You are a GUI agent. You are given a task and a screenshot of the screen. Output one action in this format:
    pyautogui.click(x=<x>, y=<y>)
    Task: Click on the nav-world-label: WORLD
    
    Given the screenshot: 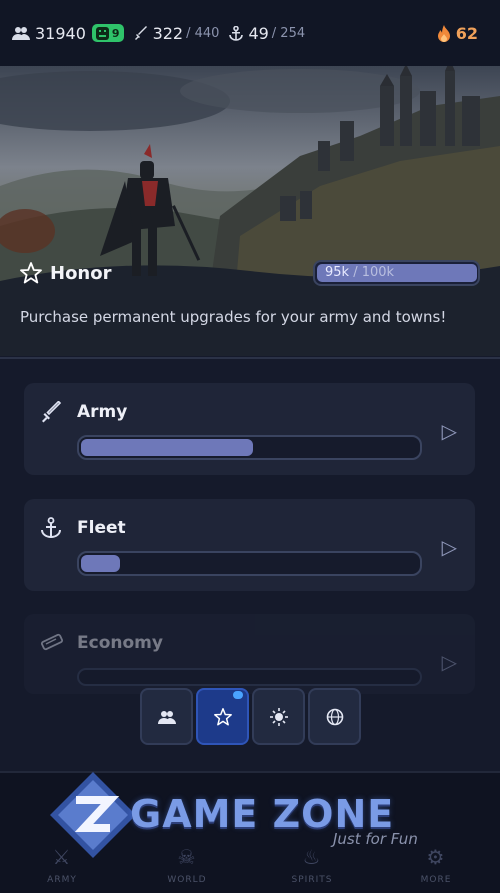 What is the action you would take?
    pyautogui.click(x=187, y=880)
    